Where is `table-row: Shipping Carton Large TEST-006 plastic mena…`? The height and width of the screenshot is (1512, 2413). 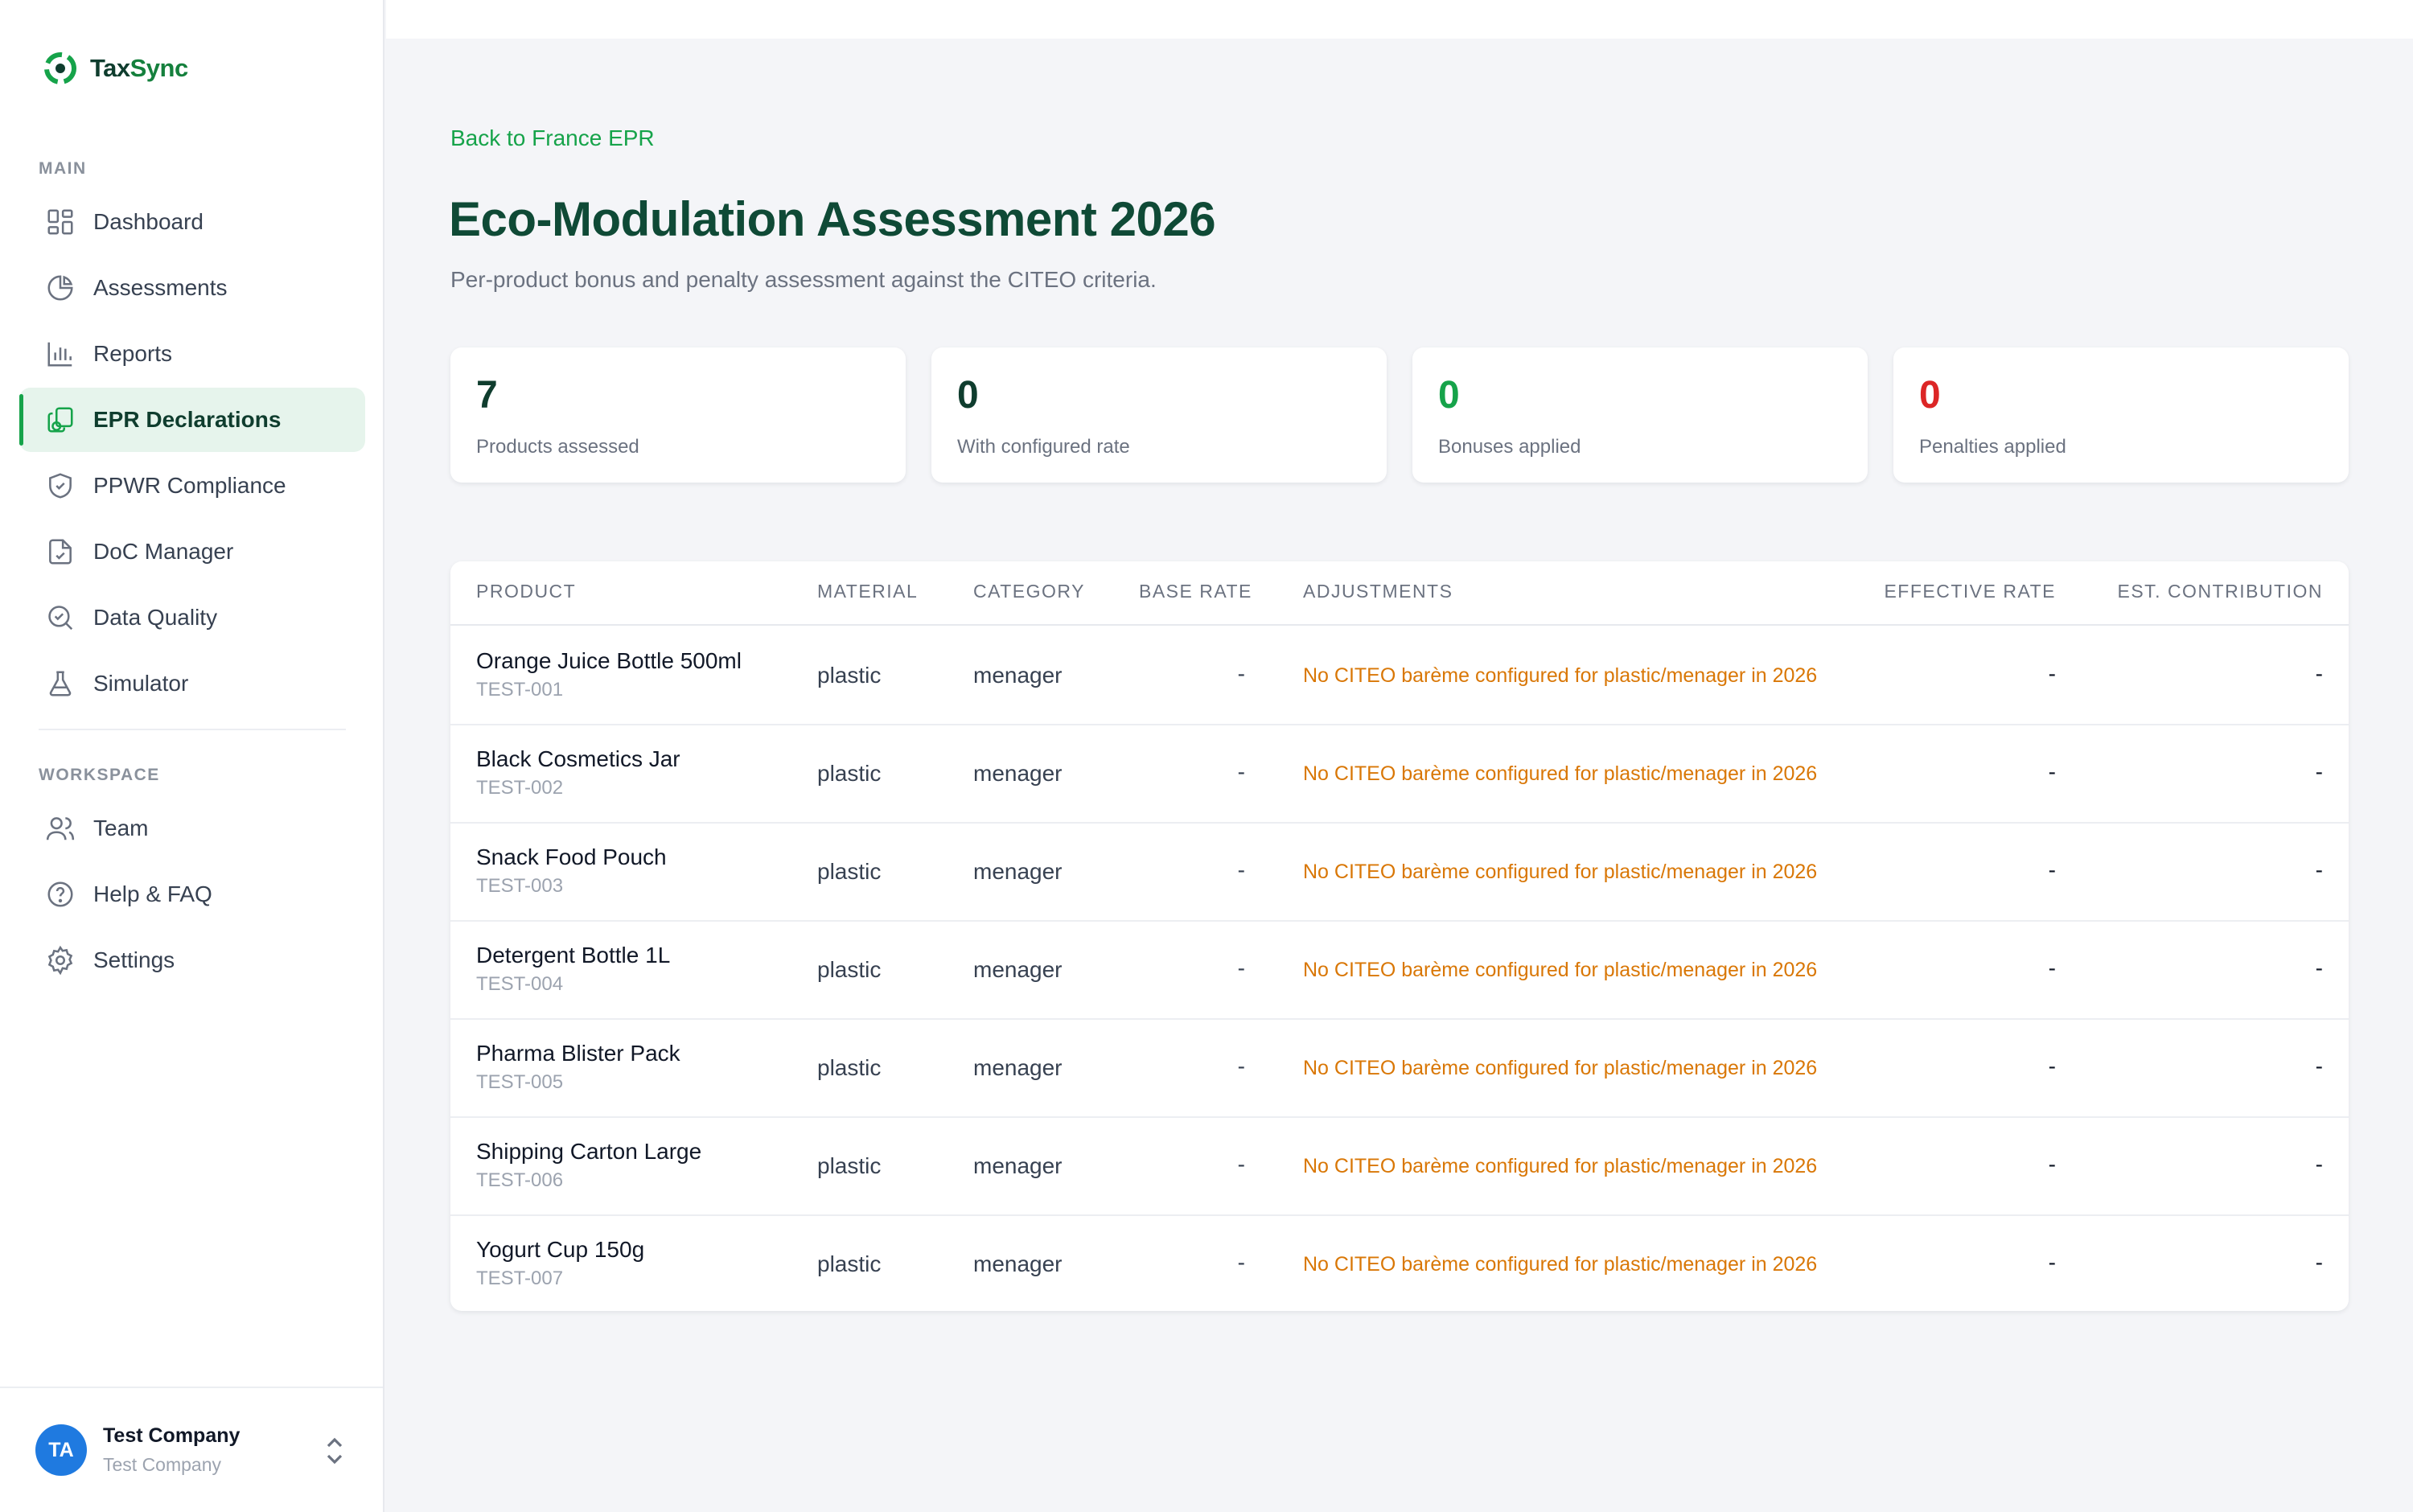
table-row: Shipping Carton Large TEST-006 plastic mena… is located at coordinates (1399, 1167).